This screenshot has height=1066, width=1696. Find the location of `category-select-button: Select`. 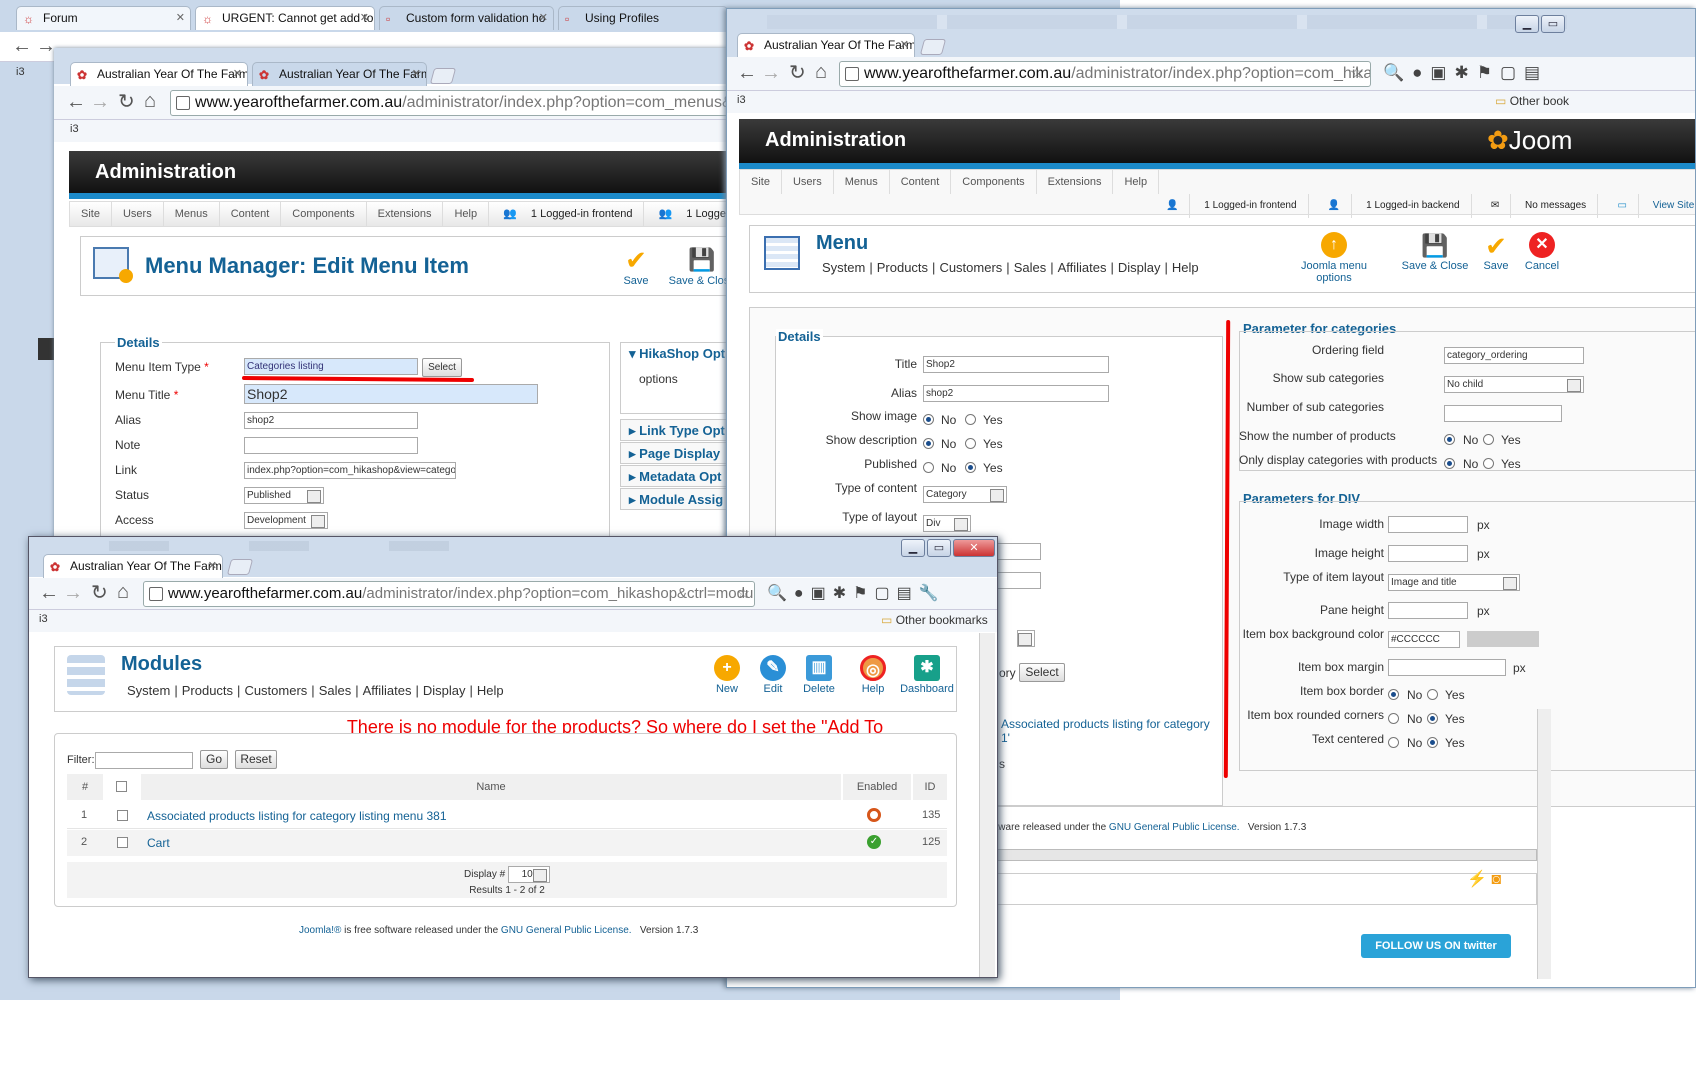

category-select-button: Select is located at coordinates (1042, 672).